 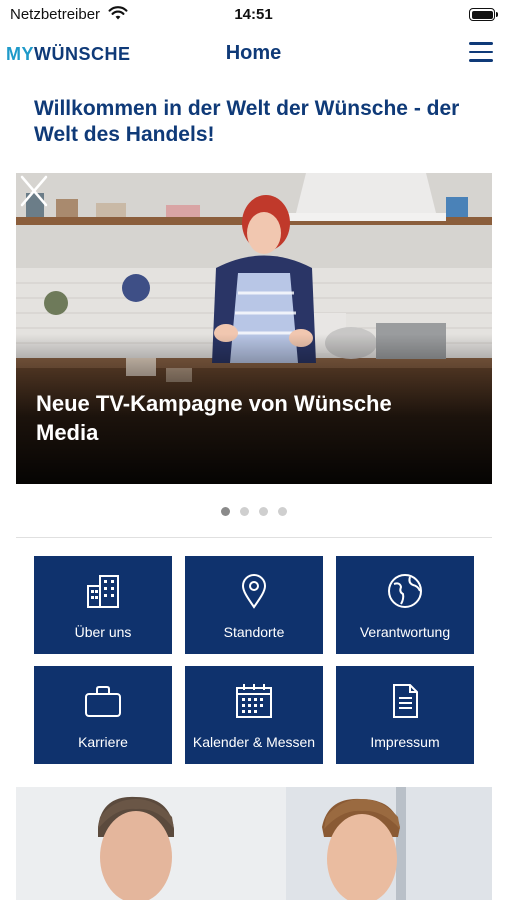 I want to click on carousel-caption: Neue TV-Kampagne von Wünsche Media, so click(x=246, y=418).